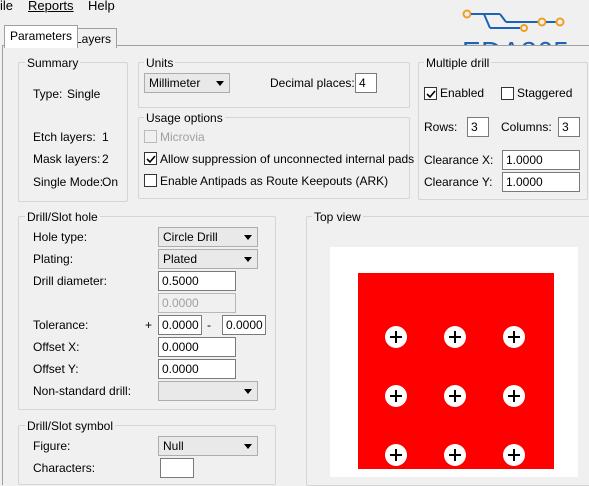 The width and height of the screenshot is (589, 486). Describe the element at coordinates (61, 325) in the screenshot. I see `tolerance-label: Tolerance:` at that location.